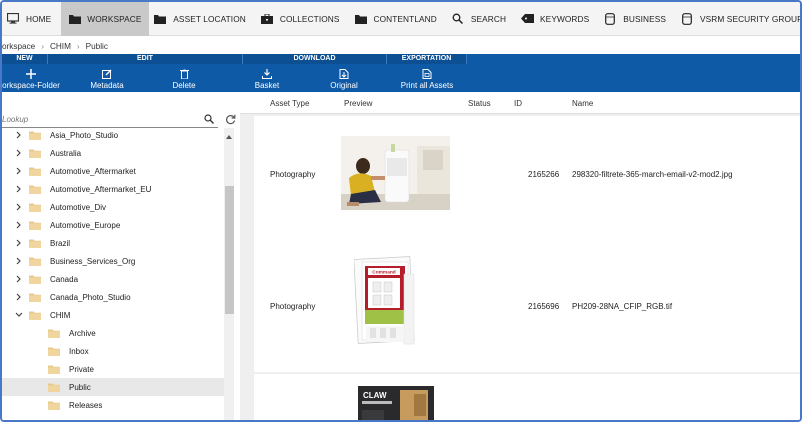  I want to click on tree-item: Canada, so click(113, 279).